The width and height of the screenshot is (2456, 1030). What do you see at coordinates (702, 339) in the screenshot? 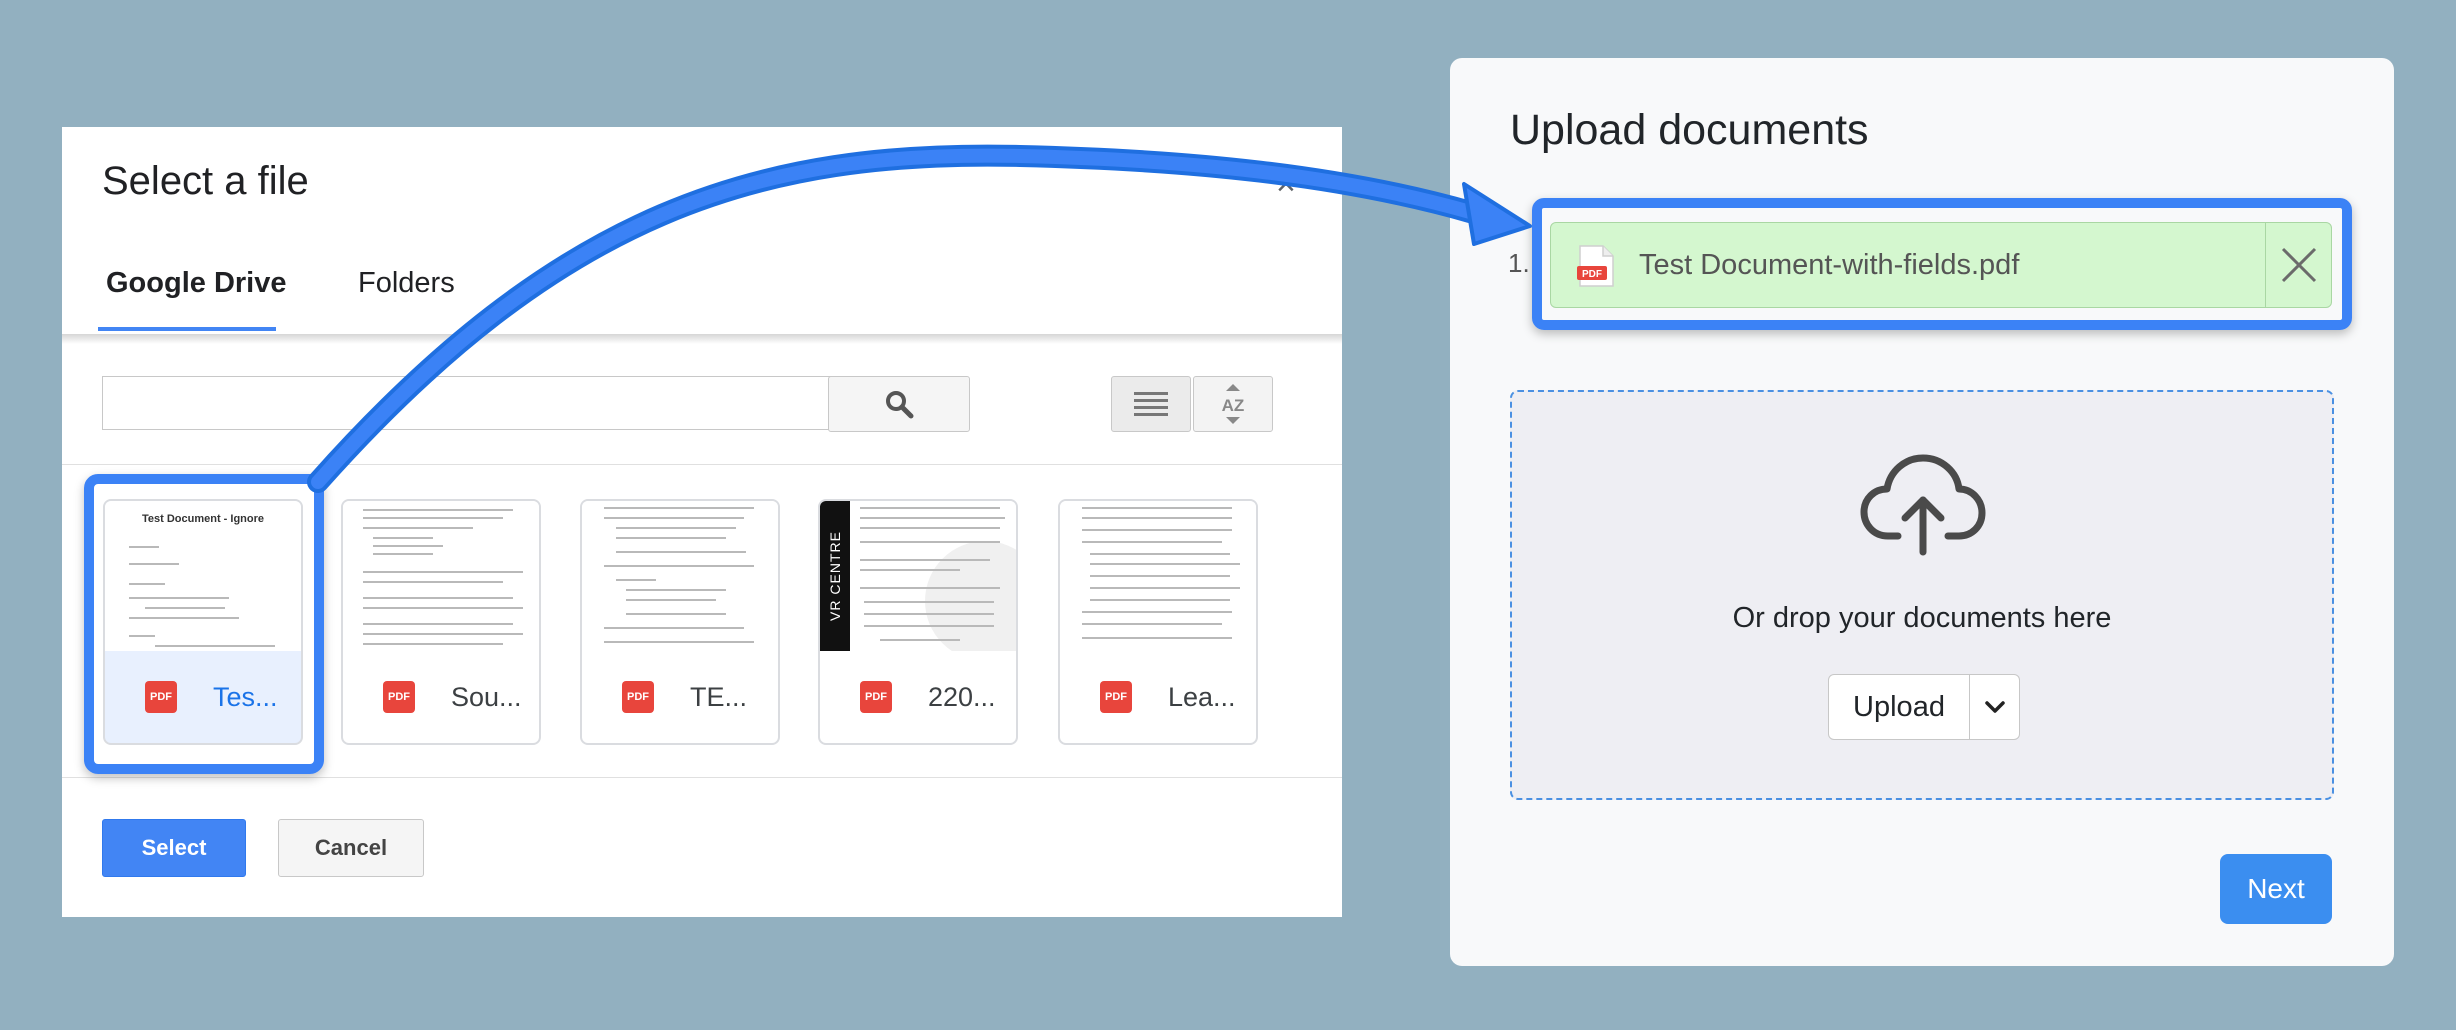
I see `tabs-divider` at bounding box center [702, 339].